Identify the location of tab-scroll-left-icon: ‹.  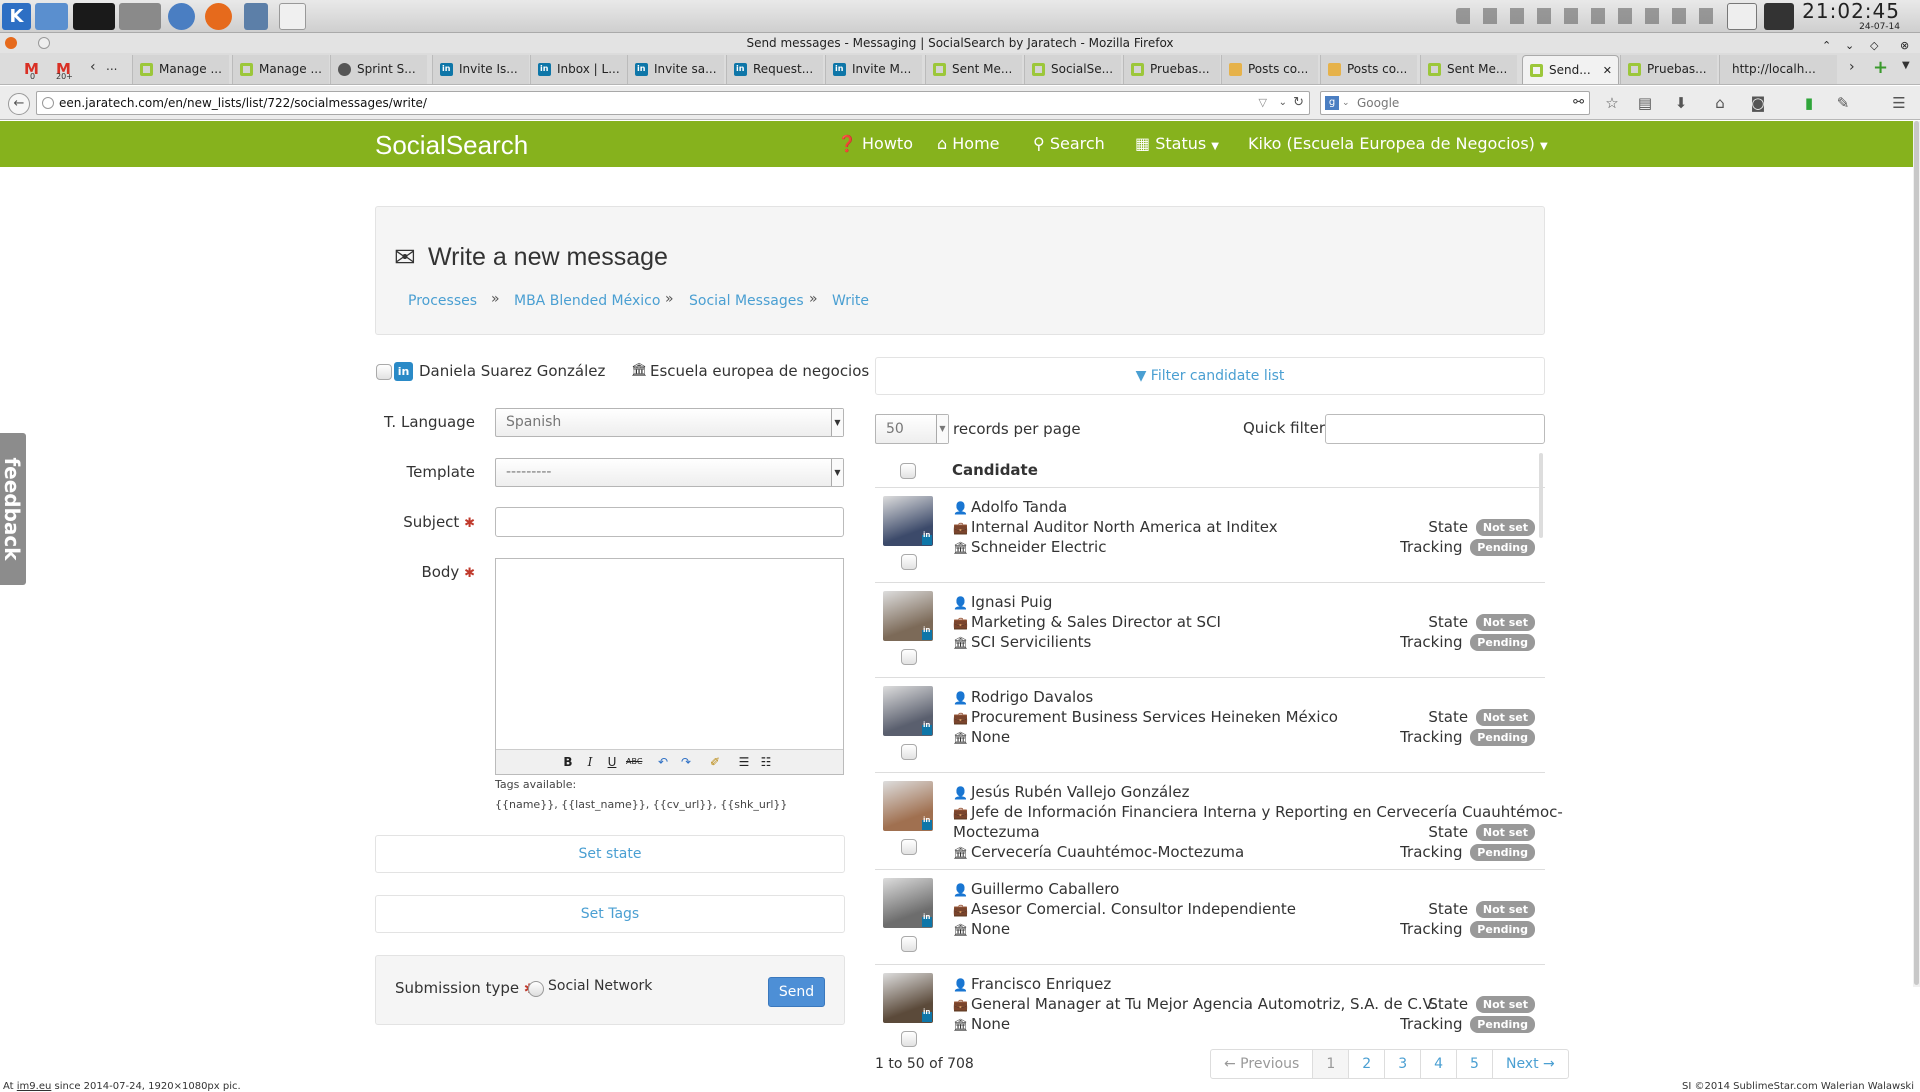
(93, 67).